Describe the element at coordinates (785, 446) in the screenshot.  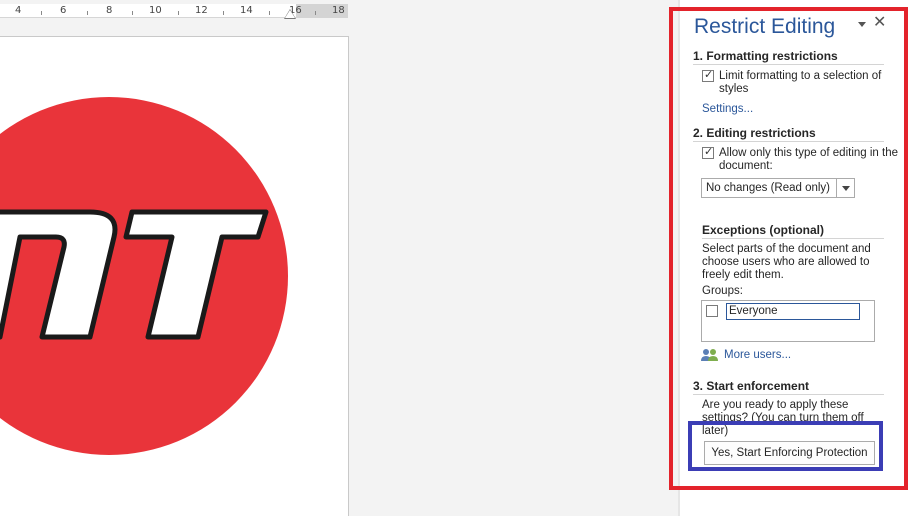
I see `button-highlight-frame` at that location.